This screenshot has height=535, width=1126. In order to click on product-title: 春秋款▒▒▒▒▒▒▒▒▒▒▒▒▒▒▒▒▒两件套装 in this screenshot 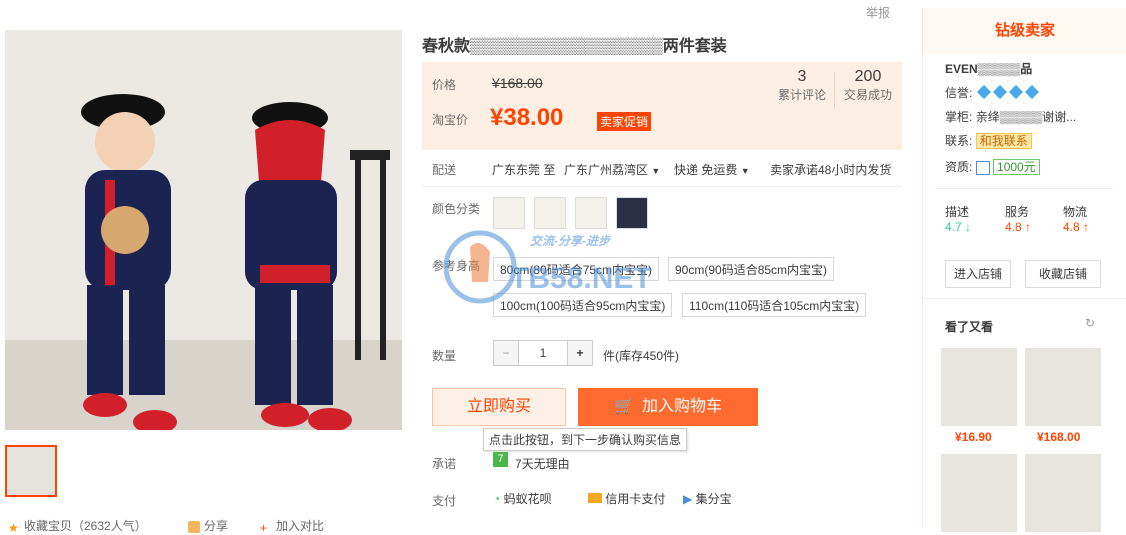, I will do `click(574, 46)`.